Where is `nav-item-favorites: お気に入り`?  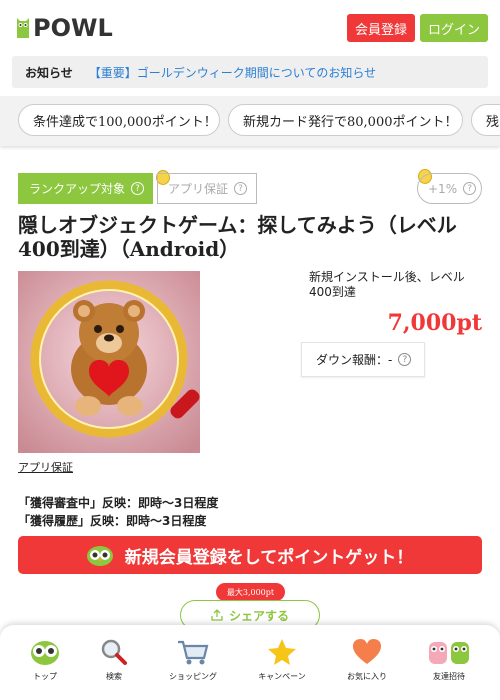 nav-item-favorites: お気に入り is located at coordinates (367, 659).